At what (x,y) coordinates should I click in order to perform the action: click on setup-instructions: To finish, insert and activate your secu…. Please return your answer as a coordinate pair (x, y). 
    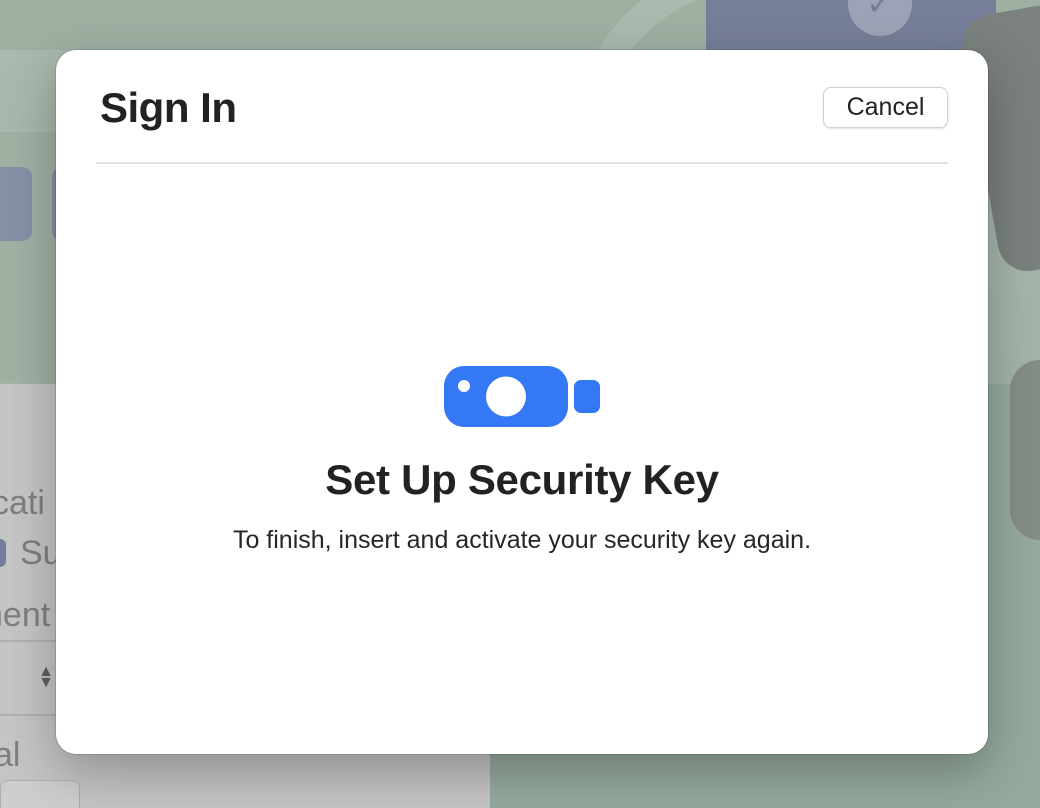
    Looking at the image, I should click on (522, 540).